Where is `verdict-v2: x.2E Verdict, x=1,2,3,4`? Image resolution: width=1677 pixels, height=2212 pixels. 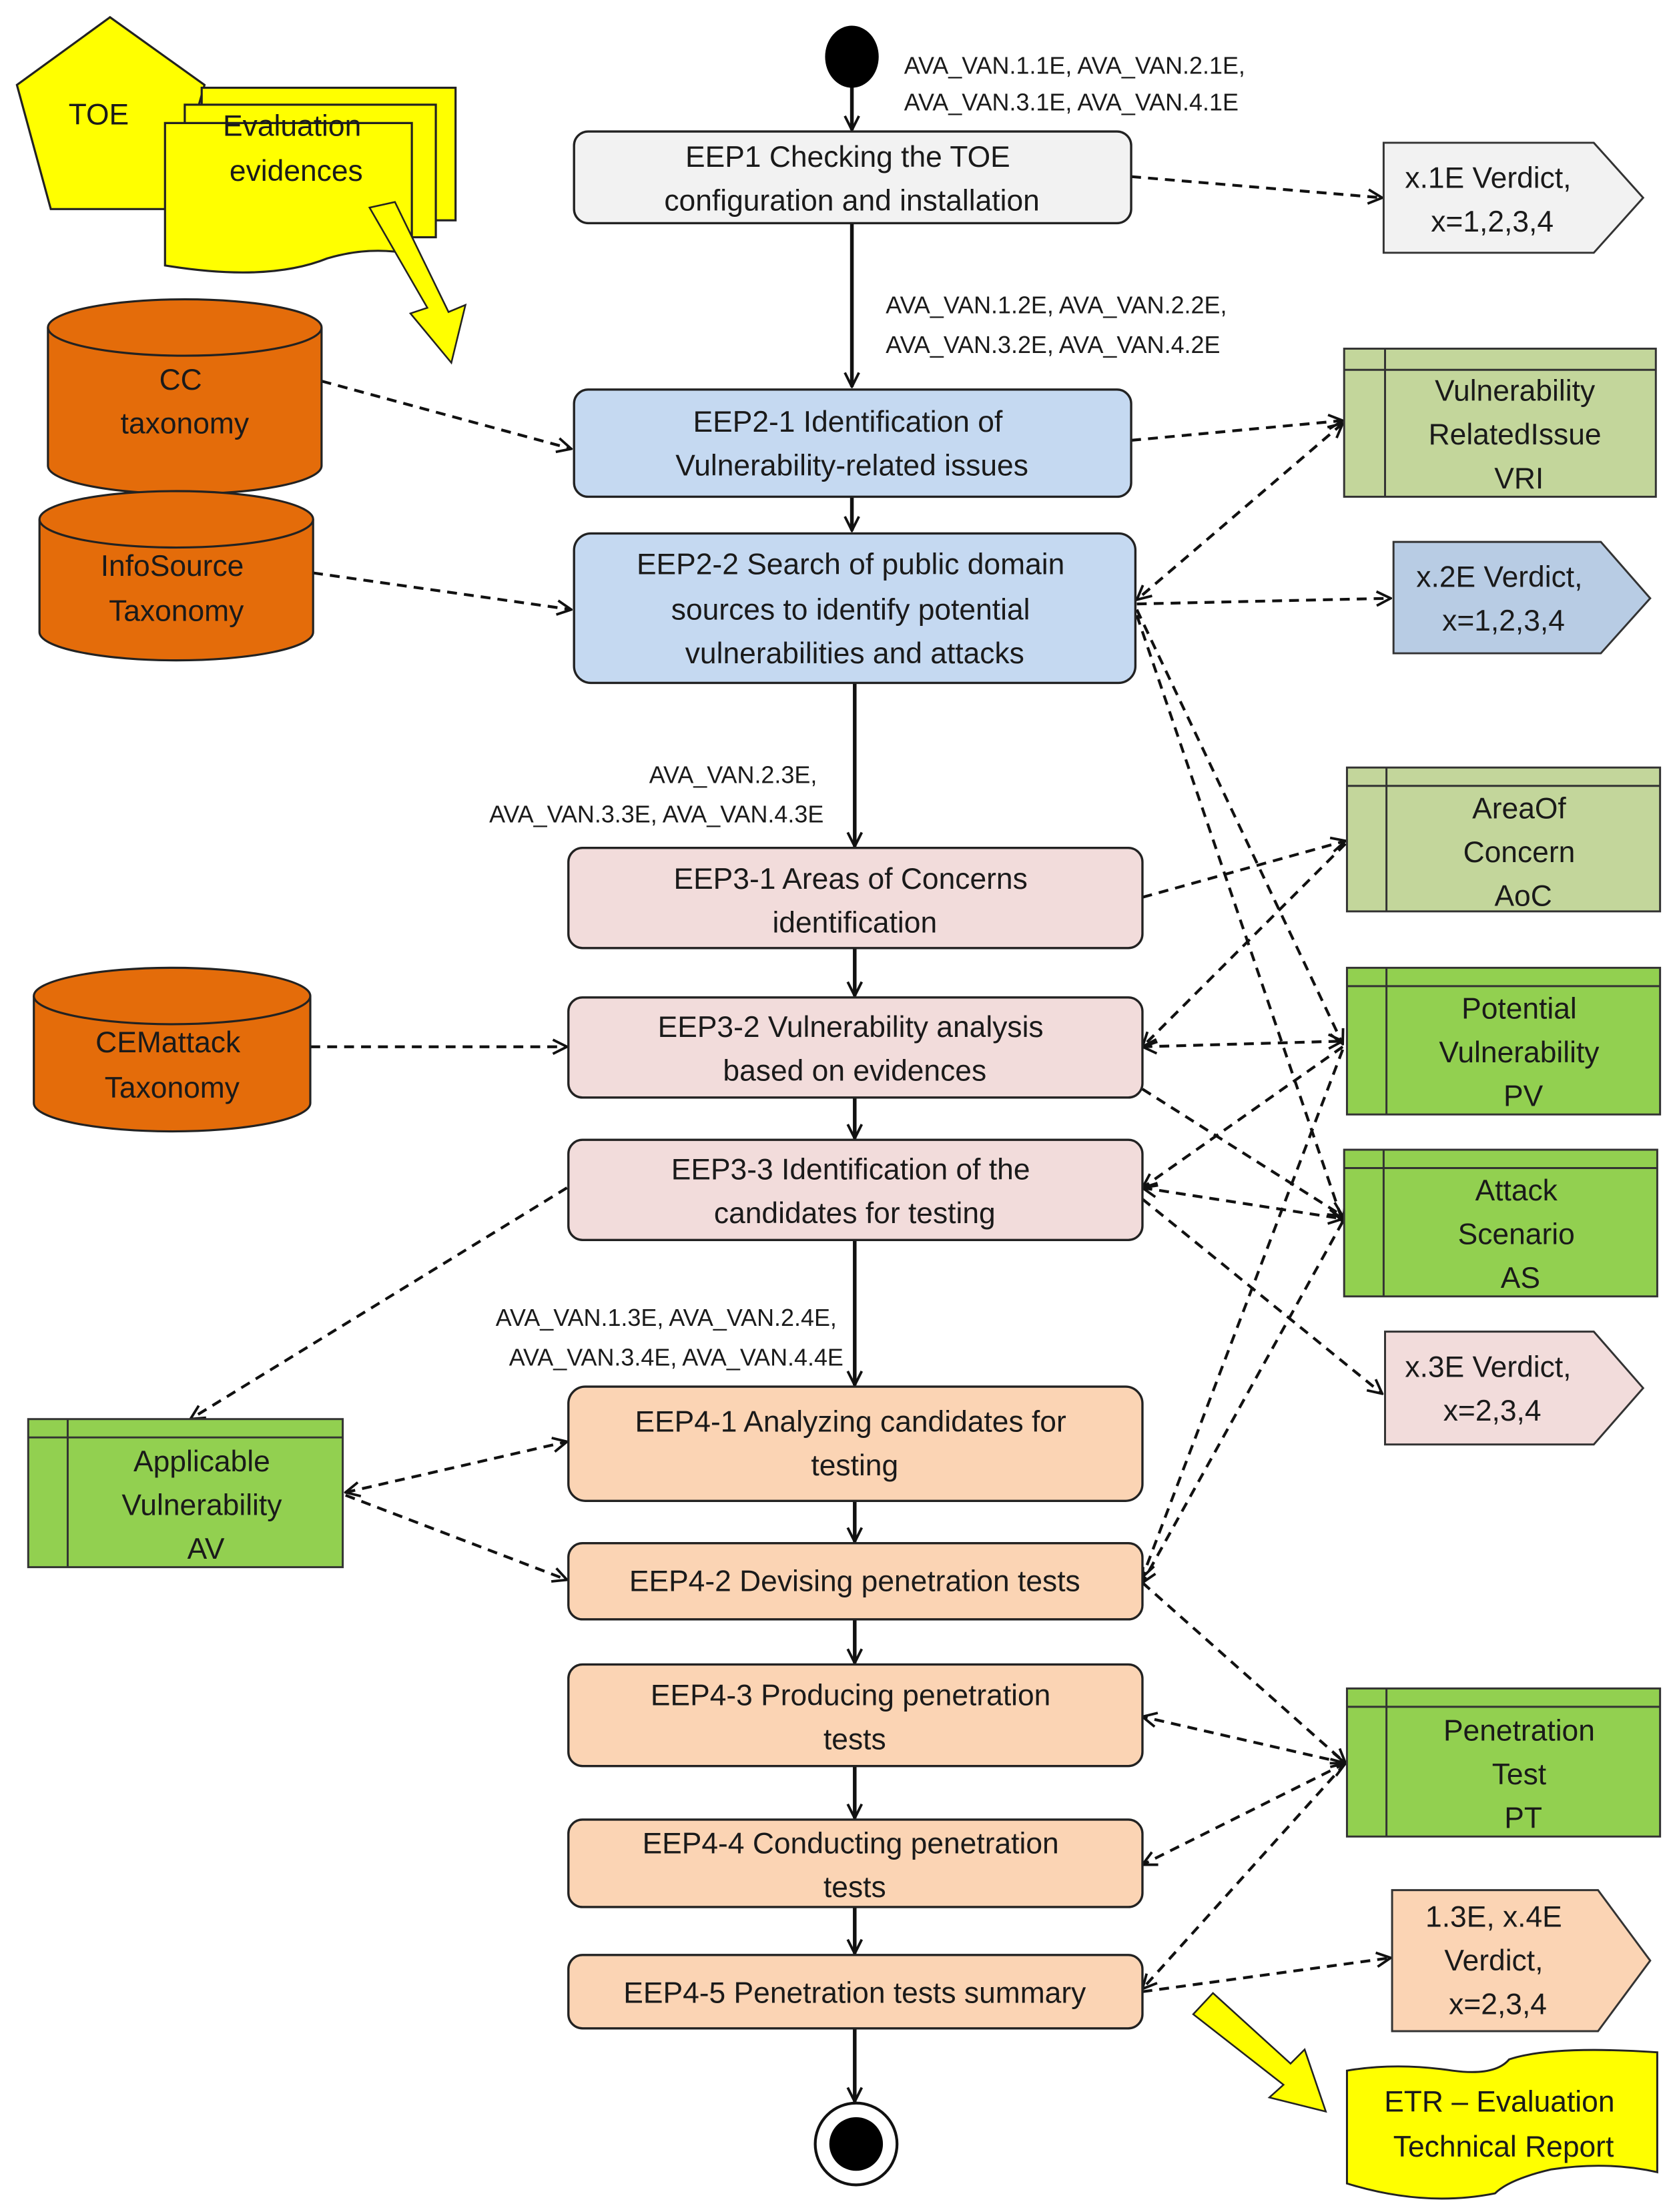
verdict-v2: x.2E Verdict, x=1,2,3,4 is located at coordinates (1522, 597).